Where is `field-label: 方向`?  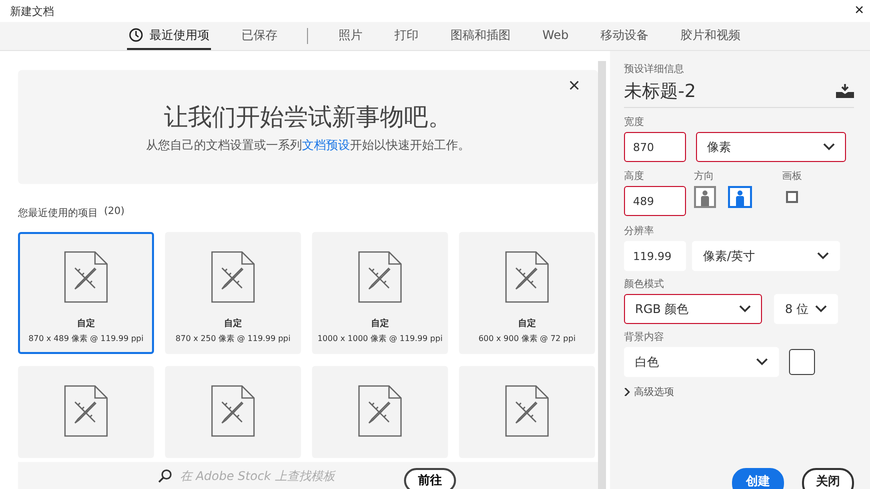
field-label: 方向 is located at coordinates (704, 176).